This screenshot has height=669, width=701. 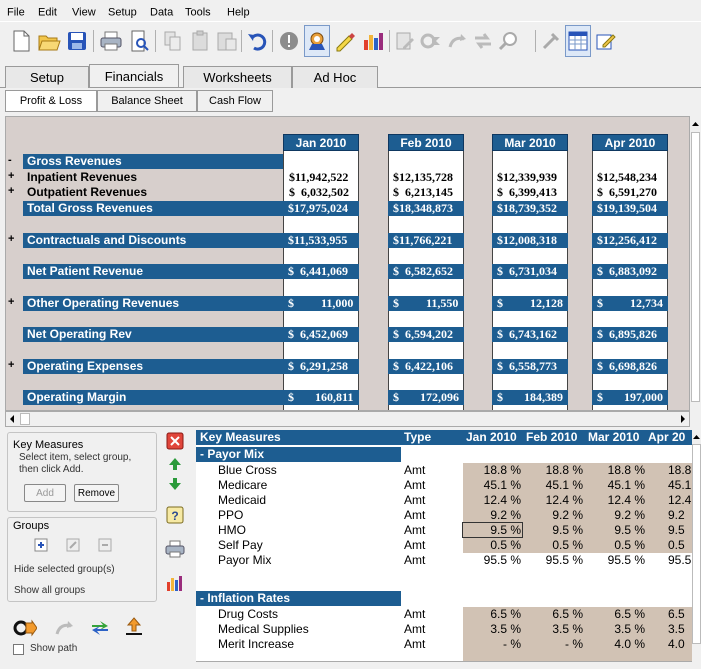 What do you see at coordinates (49, 591) in the screenshot?
I see `show-all-groups: Show all groups` at bounding box center [49, 591].